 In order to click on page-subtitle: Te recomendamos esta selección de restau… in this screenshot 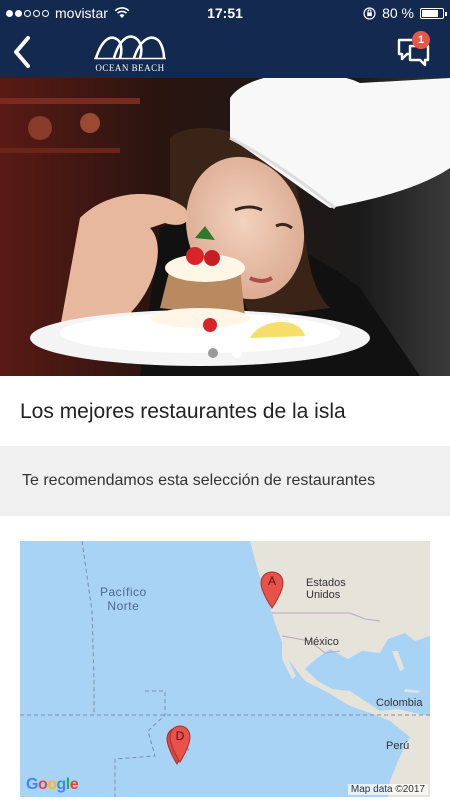, I will do `click(199, 480)`.